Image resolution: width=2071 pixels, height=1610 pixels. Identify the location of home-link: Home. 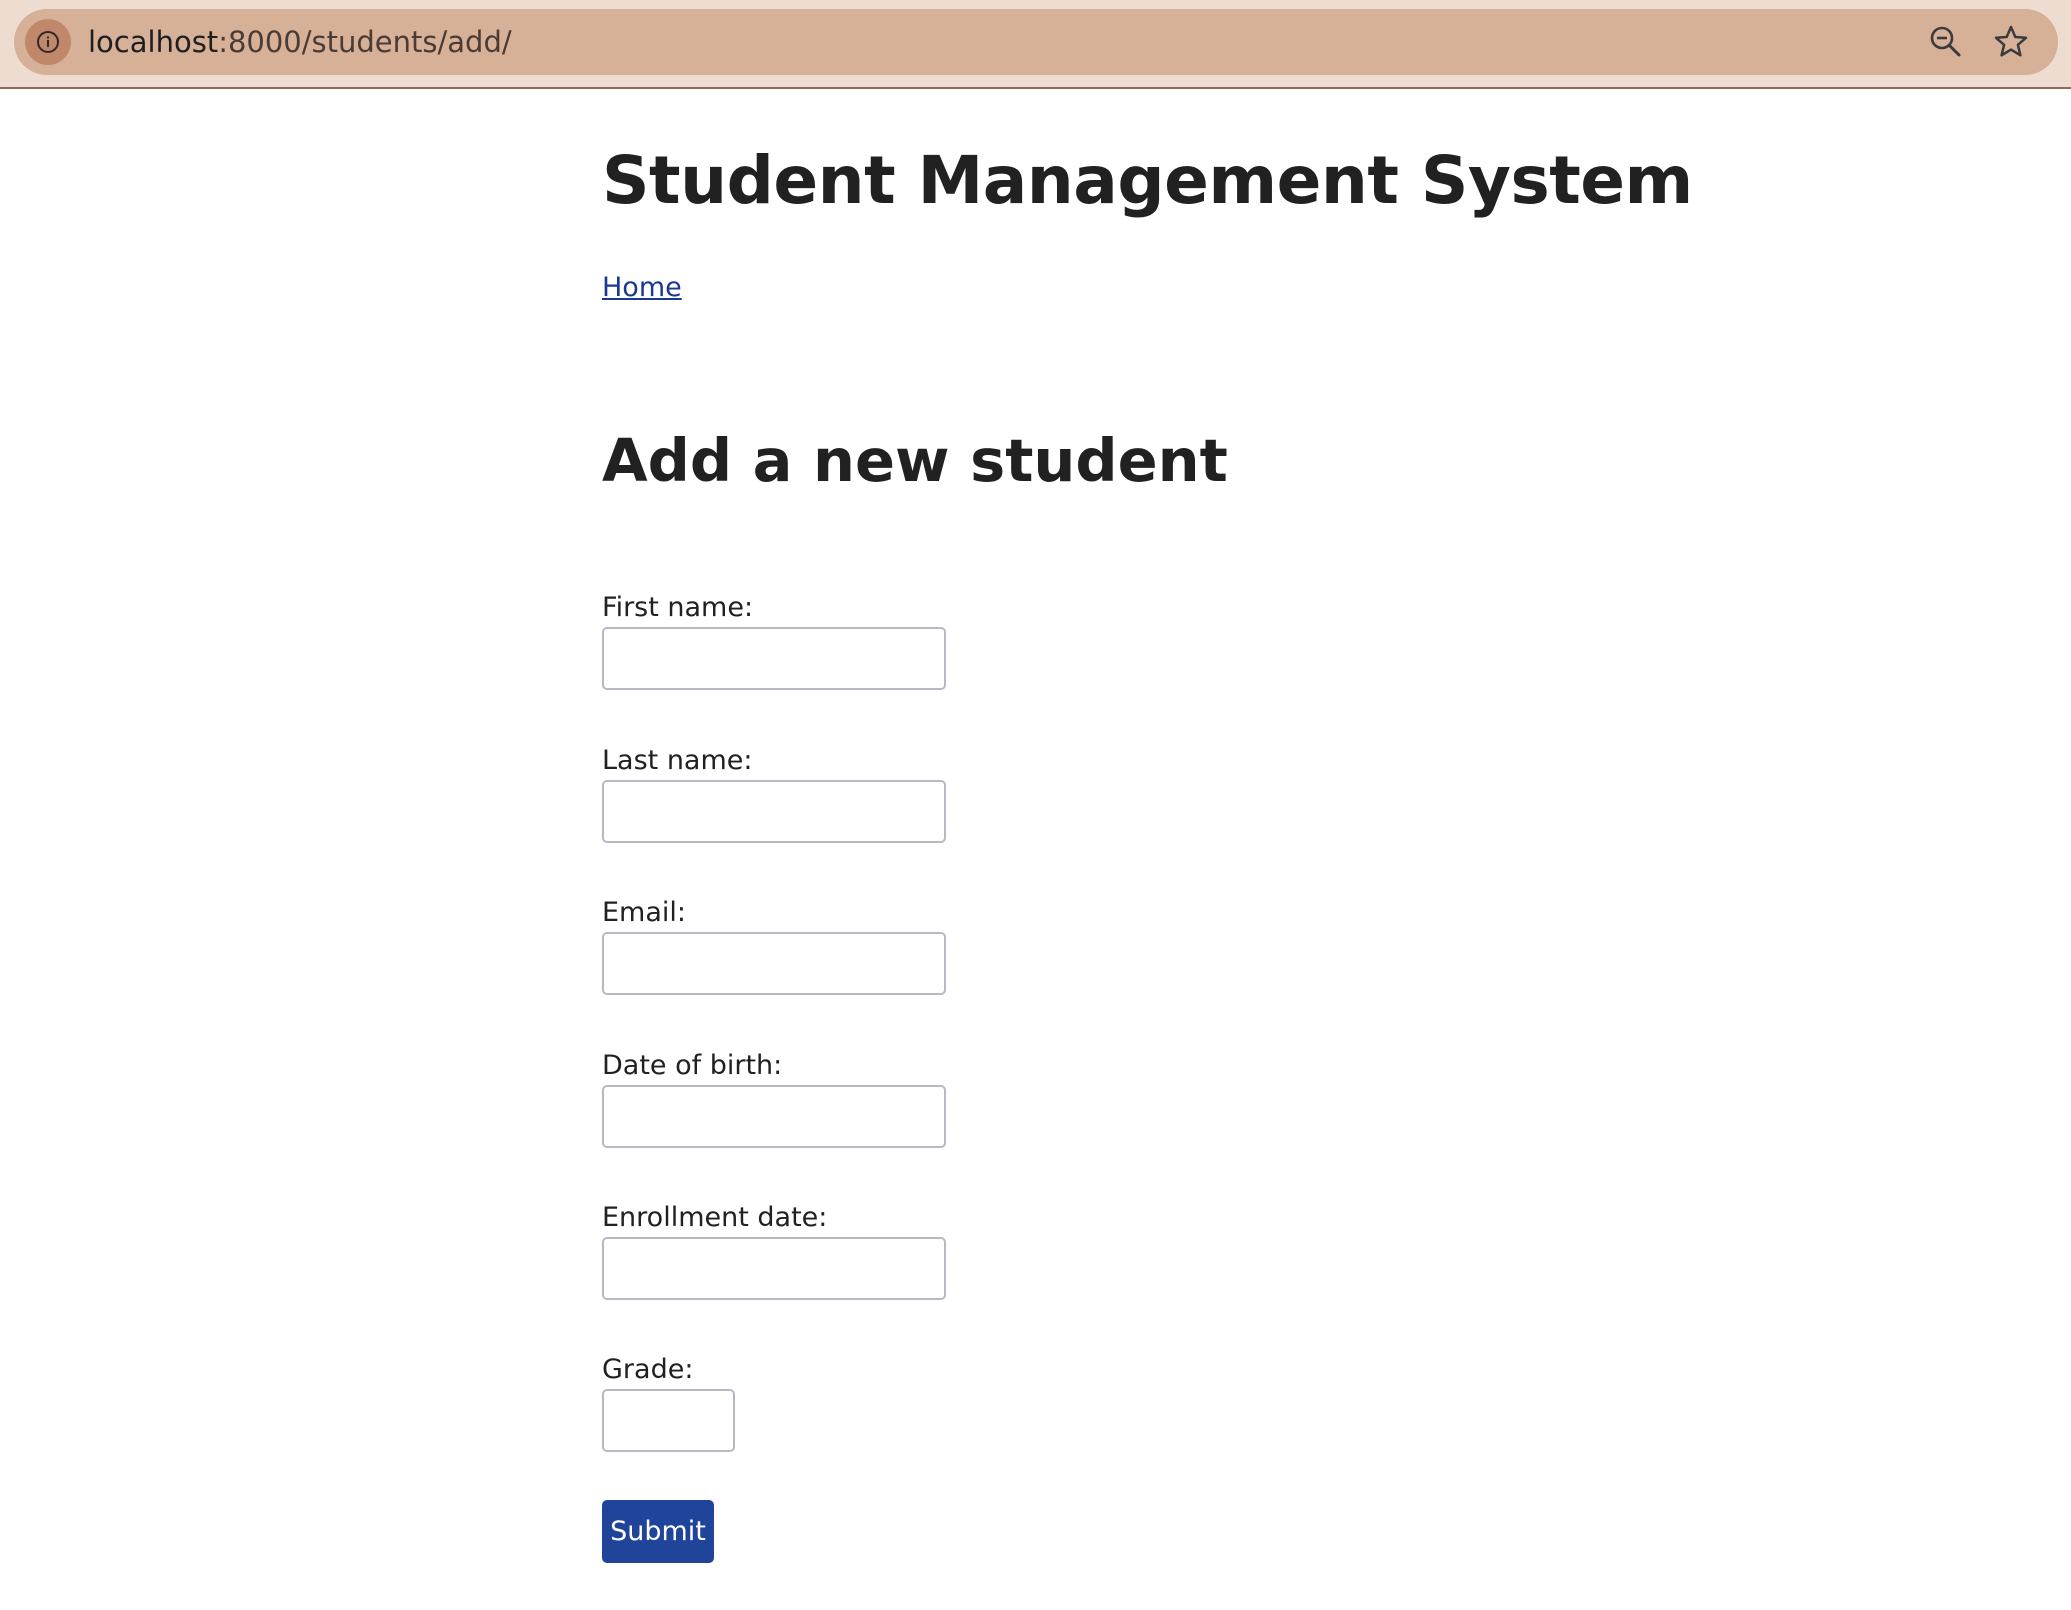
(642, 288).